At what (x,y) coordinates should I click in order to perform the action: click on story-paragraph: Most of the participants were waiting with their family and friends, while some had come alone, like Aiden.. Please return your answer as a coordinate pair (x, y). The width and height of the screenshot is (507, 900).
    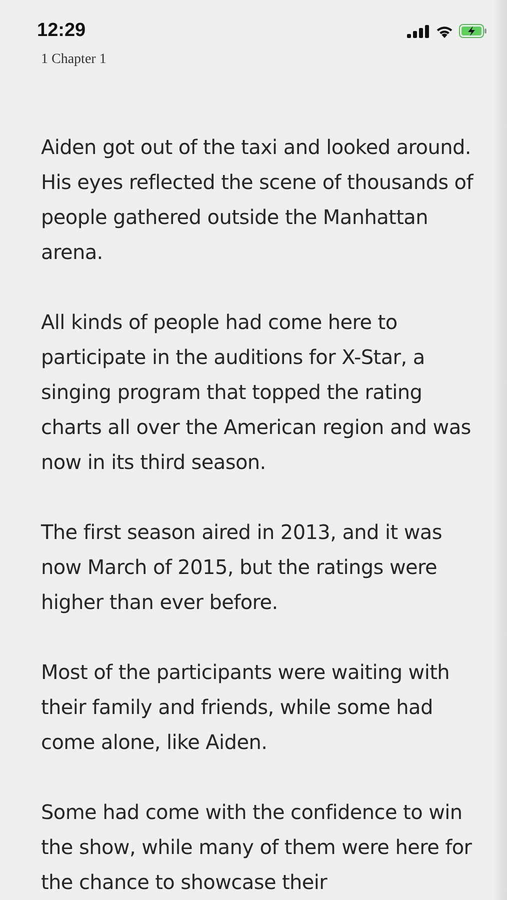
    Looking at the image, I should click on (246, 707).